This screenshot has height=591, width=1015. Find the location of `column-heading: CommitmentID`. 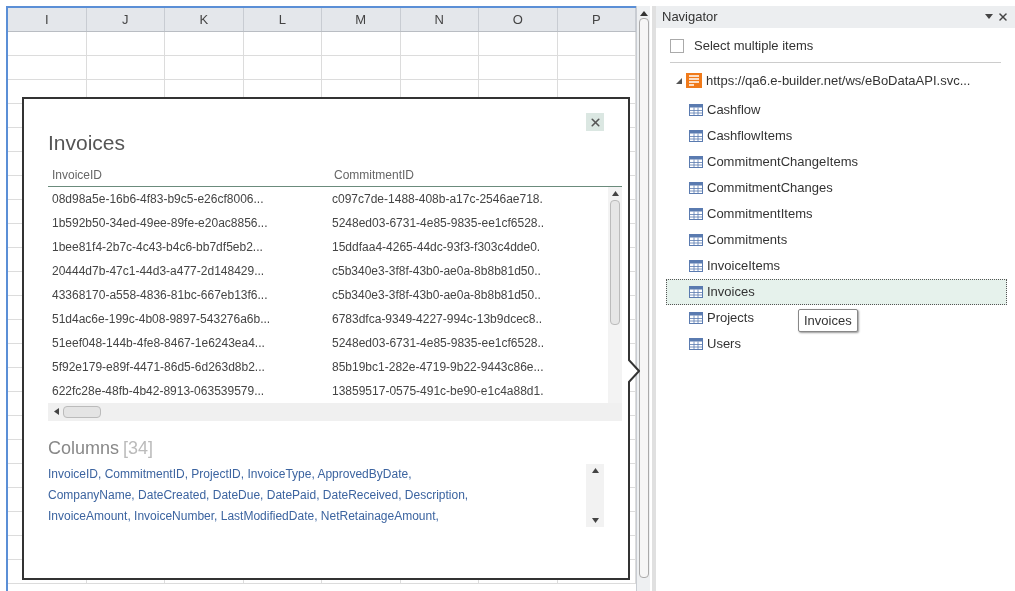

column-heading: CommitmentID is located at coordinates (374, 175).